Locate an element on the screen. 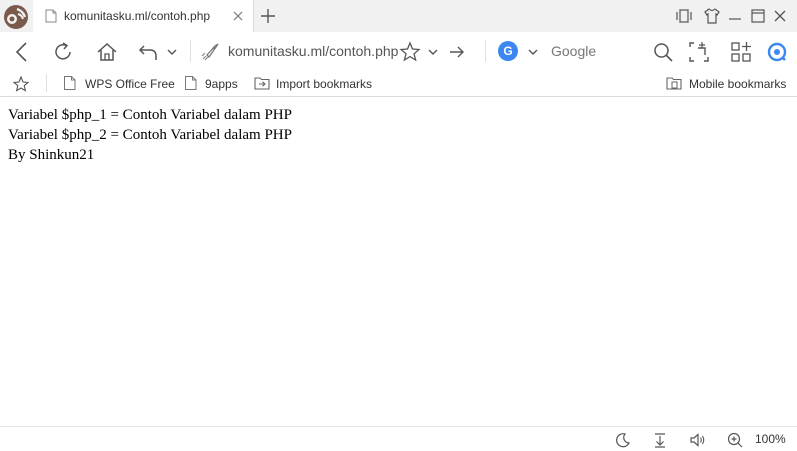 The width and height of the screenshot is (797, 451). close-window-icon is located at coordinates (780, 16).